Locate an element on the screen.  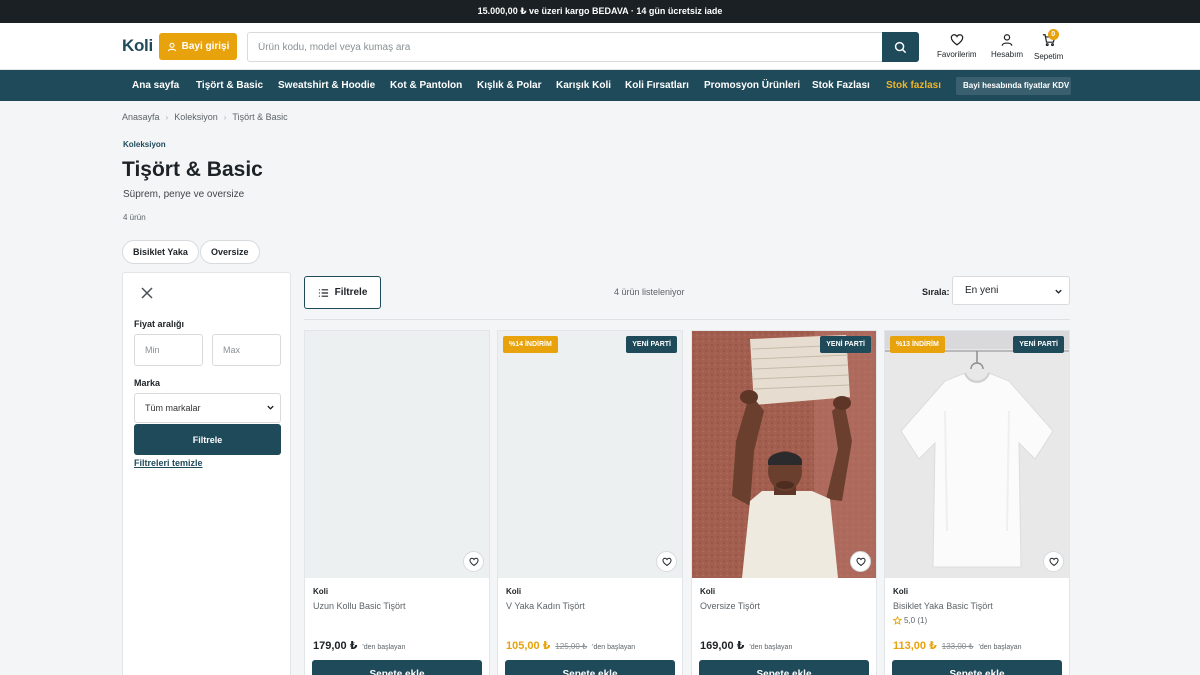
breadcrumb: Anasayfa › Koleksiyon › Tişört & Basic is located at coordinates (205, 117).